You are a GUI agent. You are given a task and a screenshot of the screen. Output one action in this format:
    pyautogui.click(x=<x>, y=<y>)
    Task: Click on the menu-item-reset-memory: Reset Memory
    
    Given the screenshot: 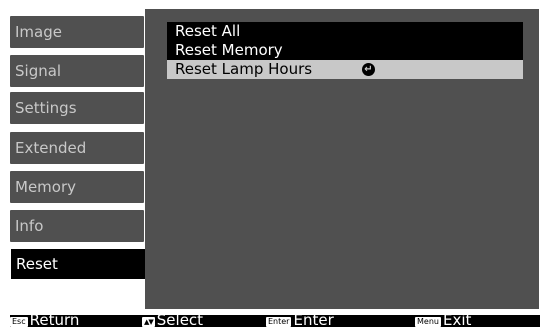 What is the action you would take?
    pyautogui.click(x=345, y=50)
    